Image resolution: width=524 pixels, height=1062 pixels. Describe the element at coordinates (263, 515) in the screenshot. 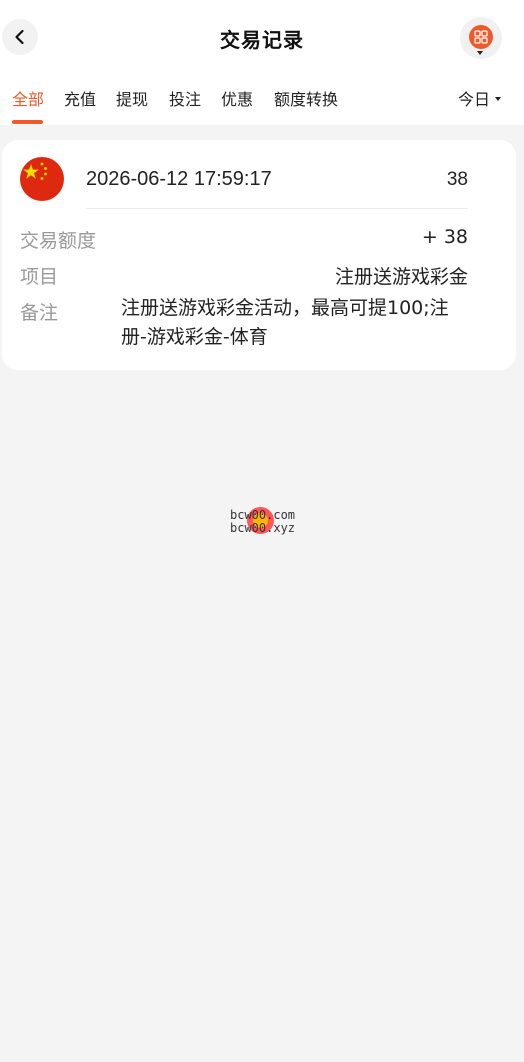

I see `watermark-line-1: bcw00.com` at that location.